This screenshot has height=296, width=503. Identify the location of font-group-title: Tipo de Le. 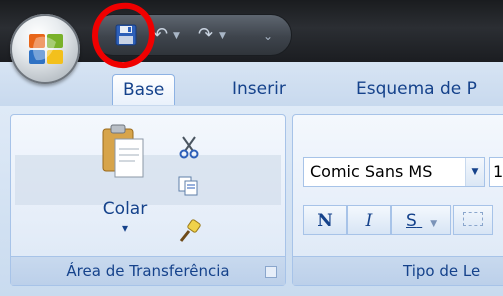
(442, 271).